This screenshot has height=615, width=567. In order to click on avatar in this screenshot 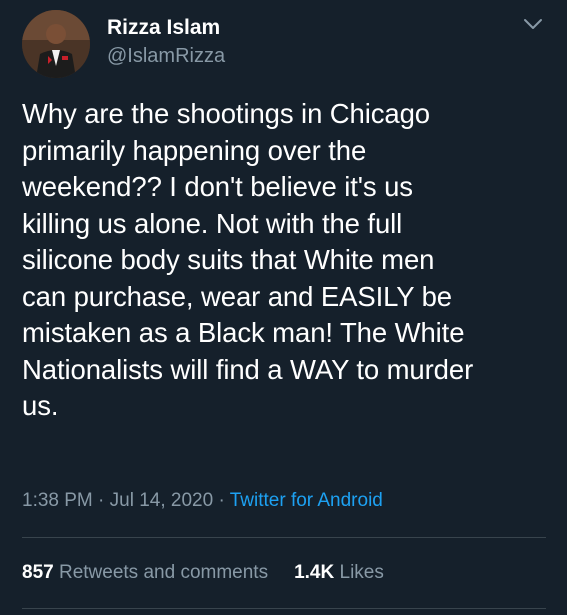, I will do `click(56, 44)`.